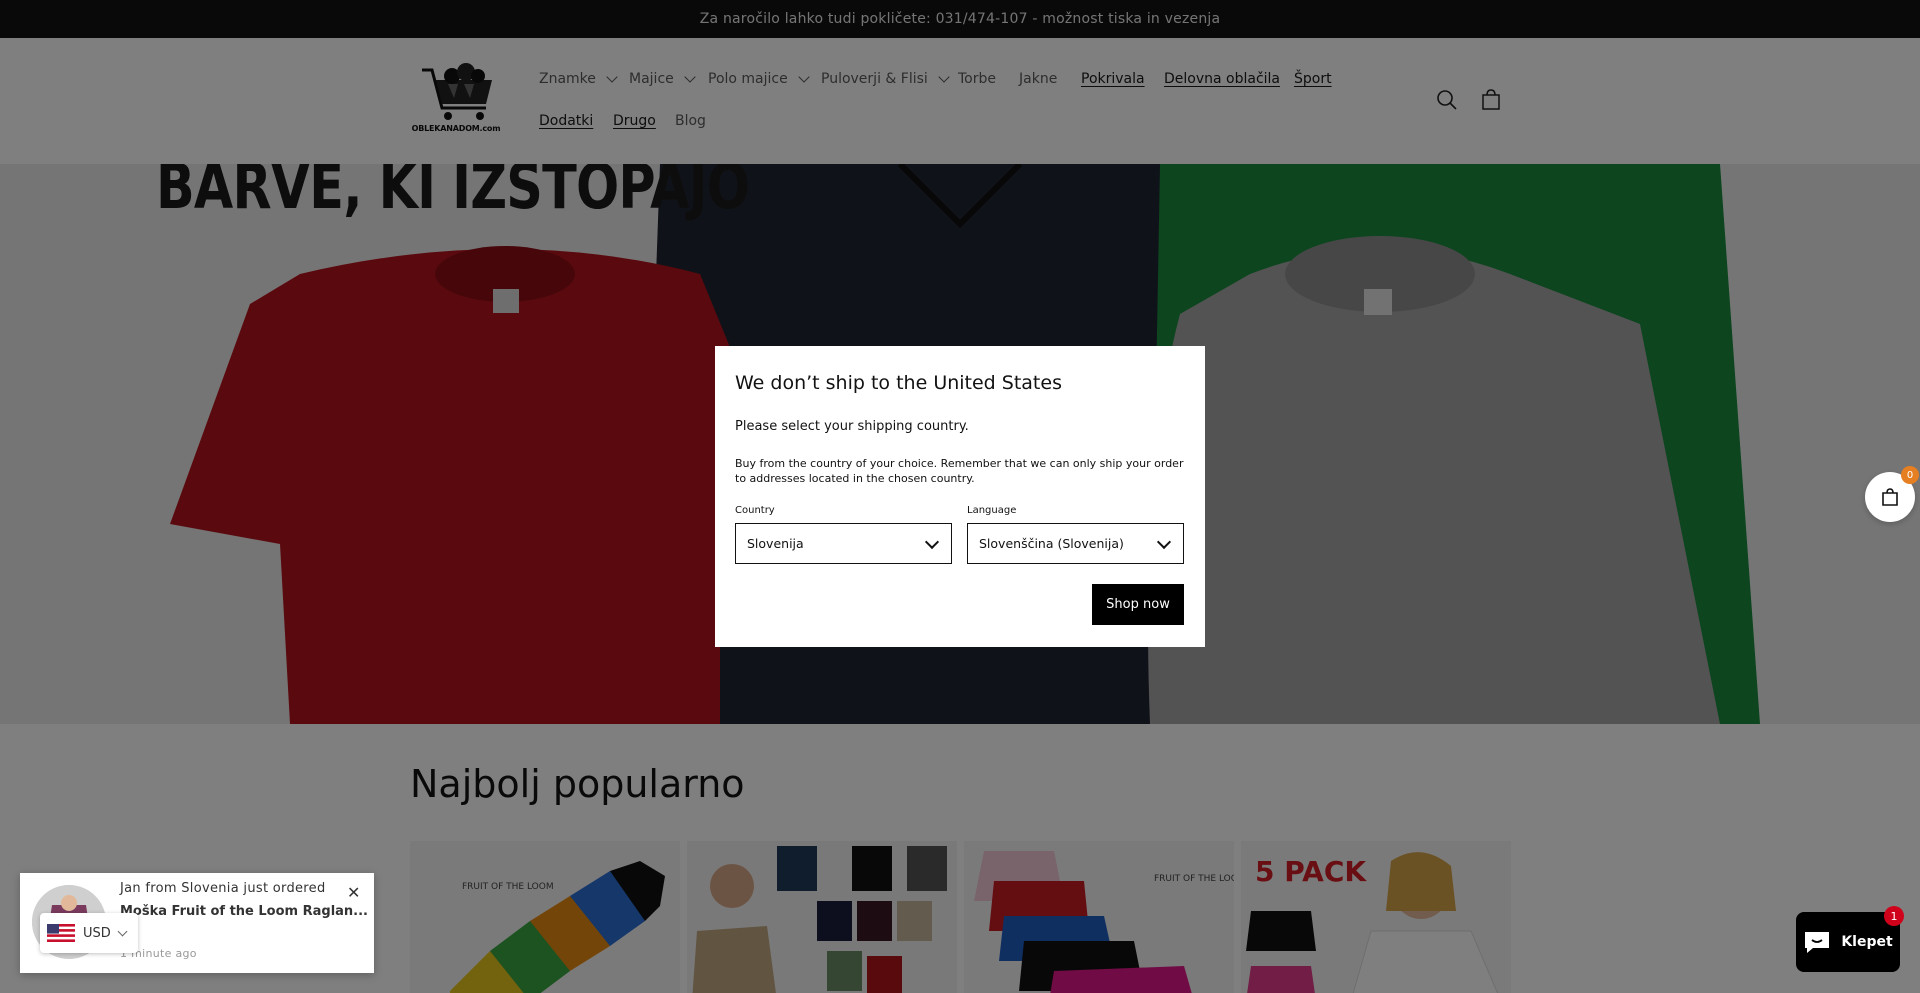 Image resolution: width=1920 pixels, height=993 pixels. Describe the element at coordinates (843, 543) in the screenshot. I see `country-select: Slovenija` at that location.